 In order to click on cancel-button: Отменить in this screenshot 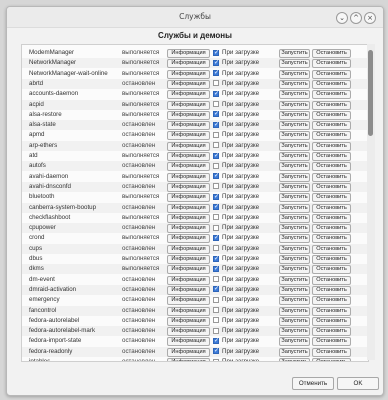, I will do `click(313, 383)`.